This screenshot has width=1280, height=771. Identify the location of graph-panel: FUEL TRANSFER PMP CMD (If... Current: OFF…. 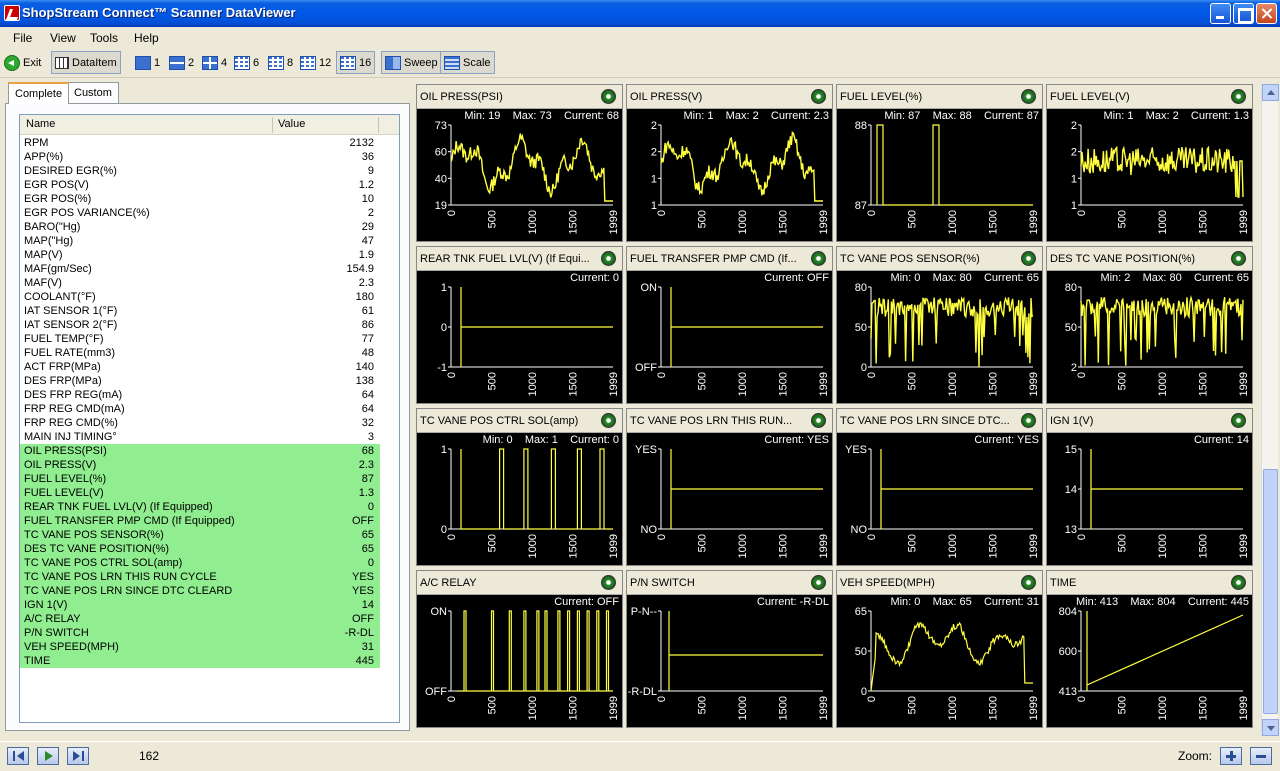
(729, 325).